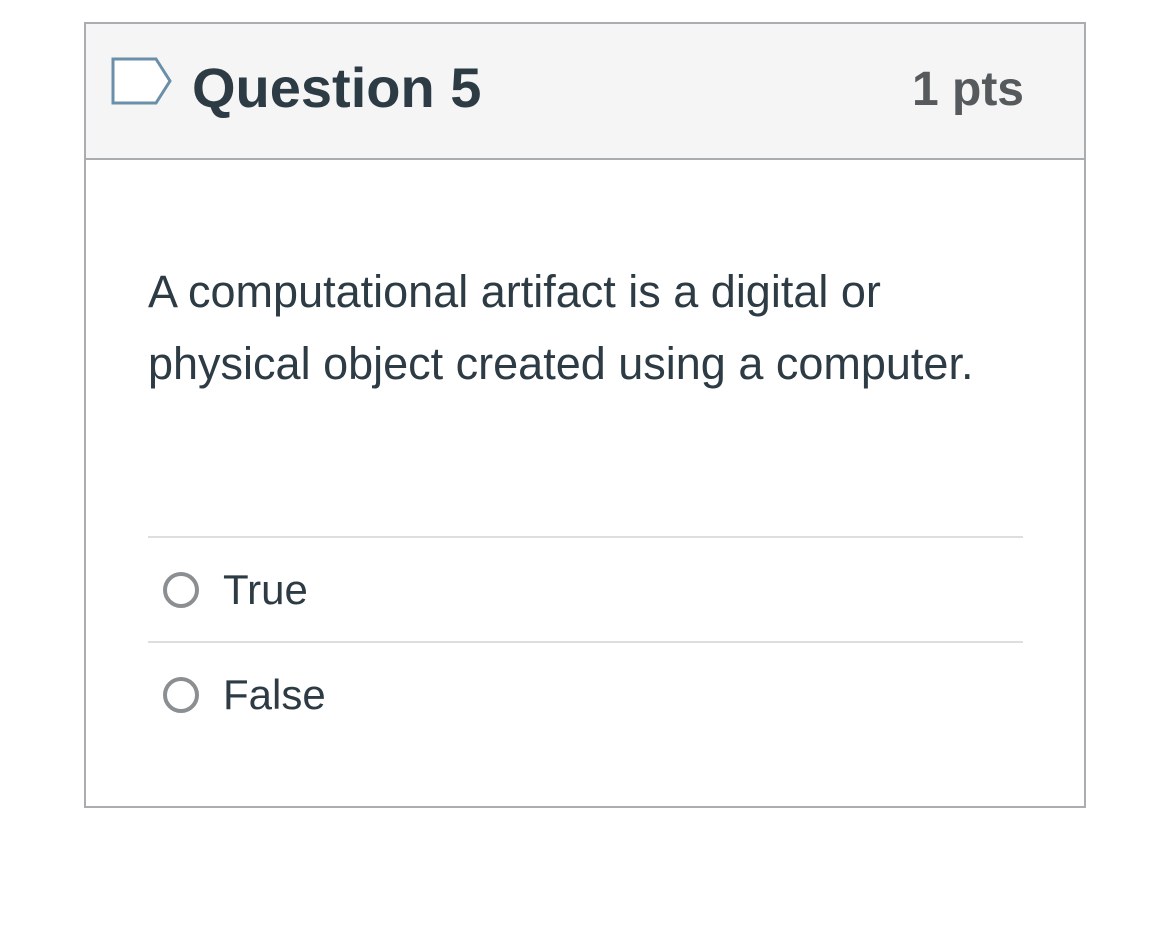  Describe the element at coordinates (967, 89) in the screenshot. I see `question-points: 1 pts` at that location.